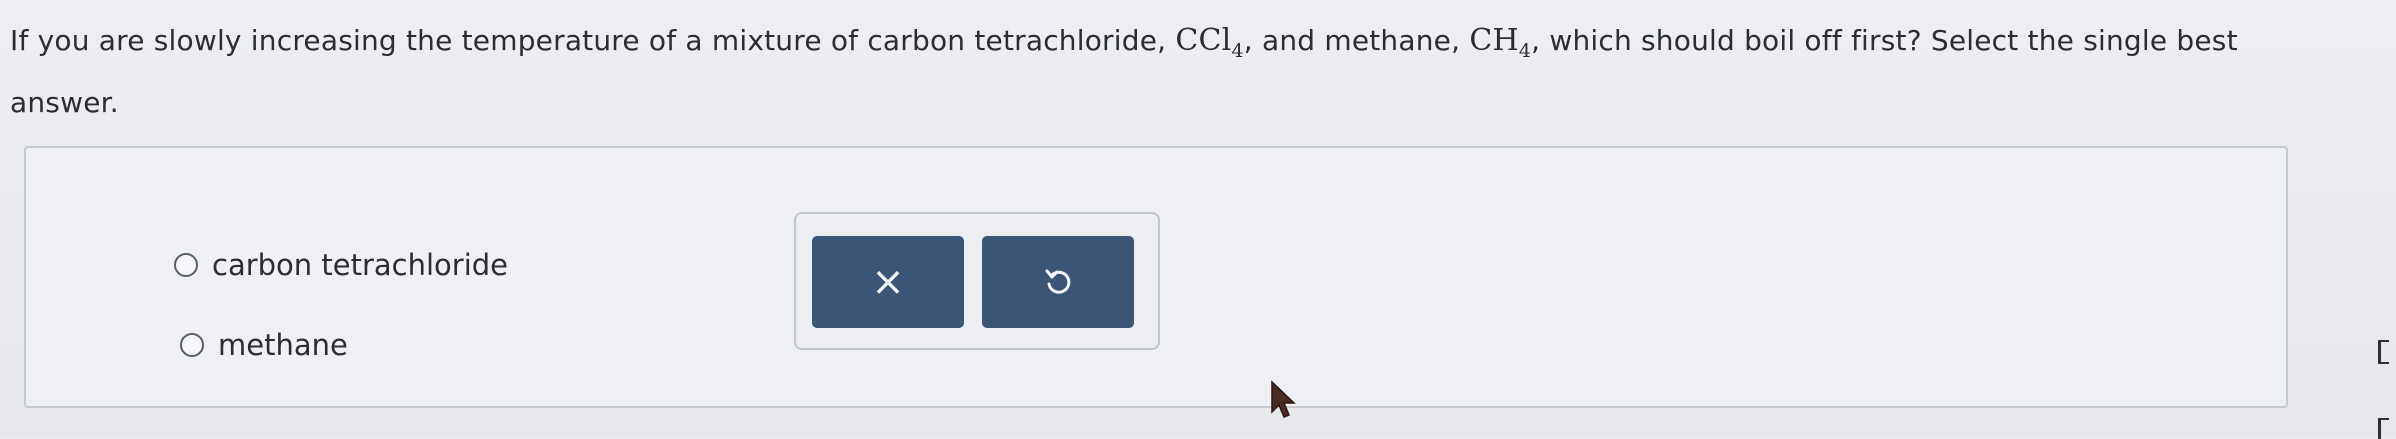 The width and height of the screenshot is (2396, 439). I want to click on option-carbon-tetrachloride: carbon tetrachloride, so click(341, 265).